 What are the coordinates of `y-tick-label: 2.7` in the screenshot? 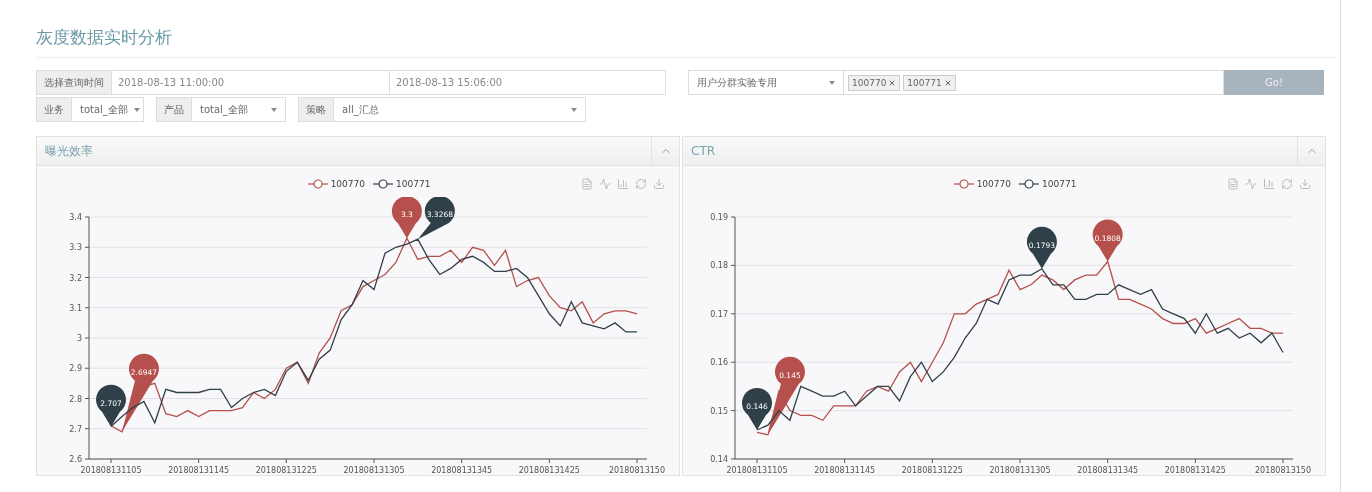 It's located at (75, 429).